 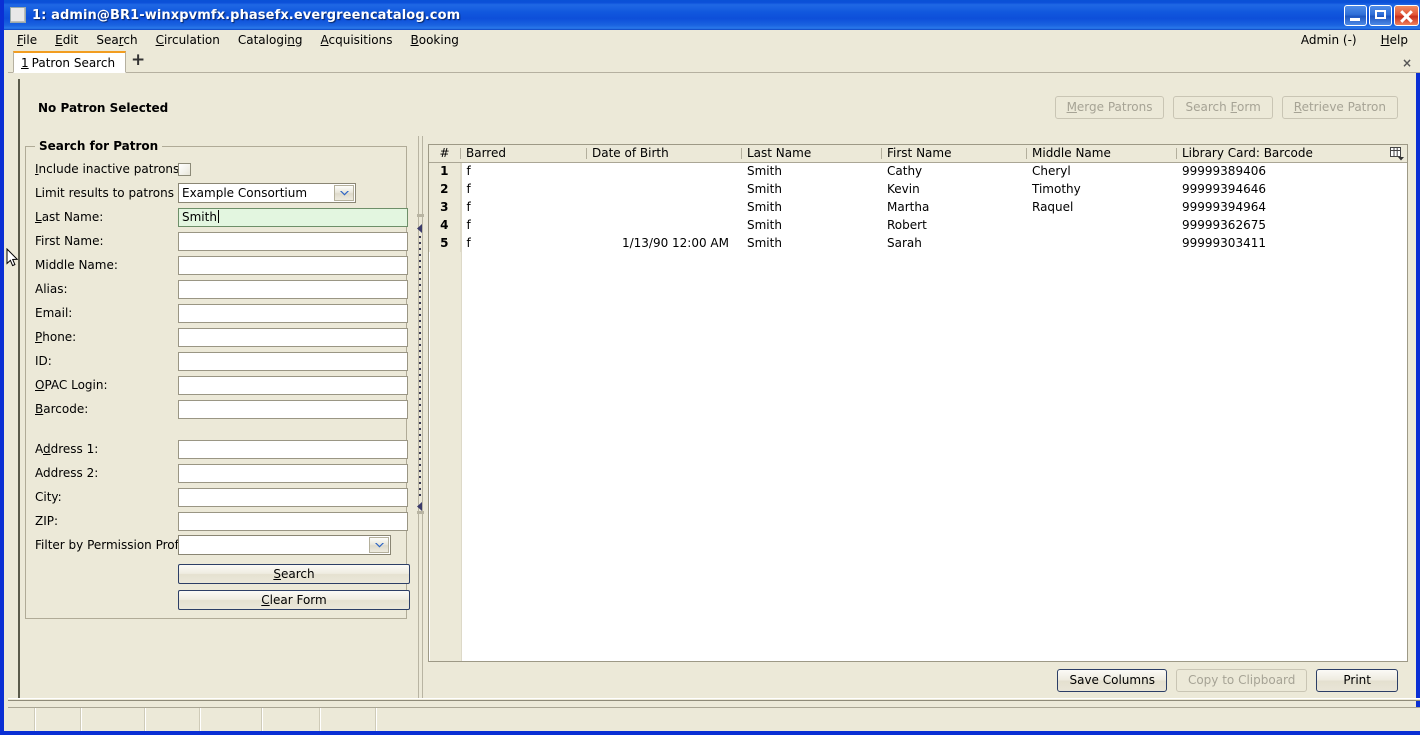 I want to click on cell-middle-name: Cheryl, so click(x=1051, y=171).